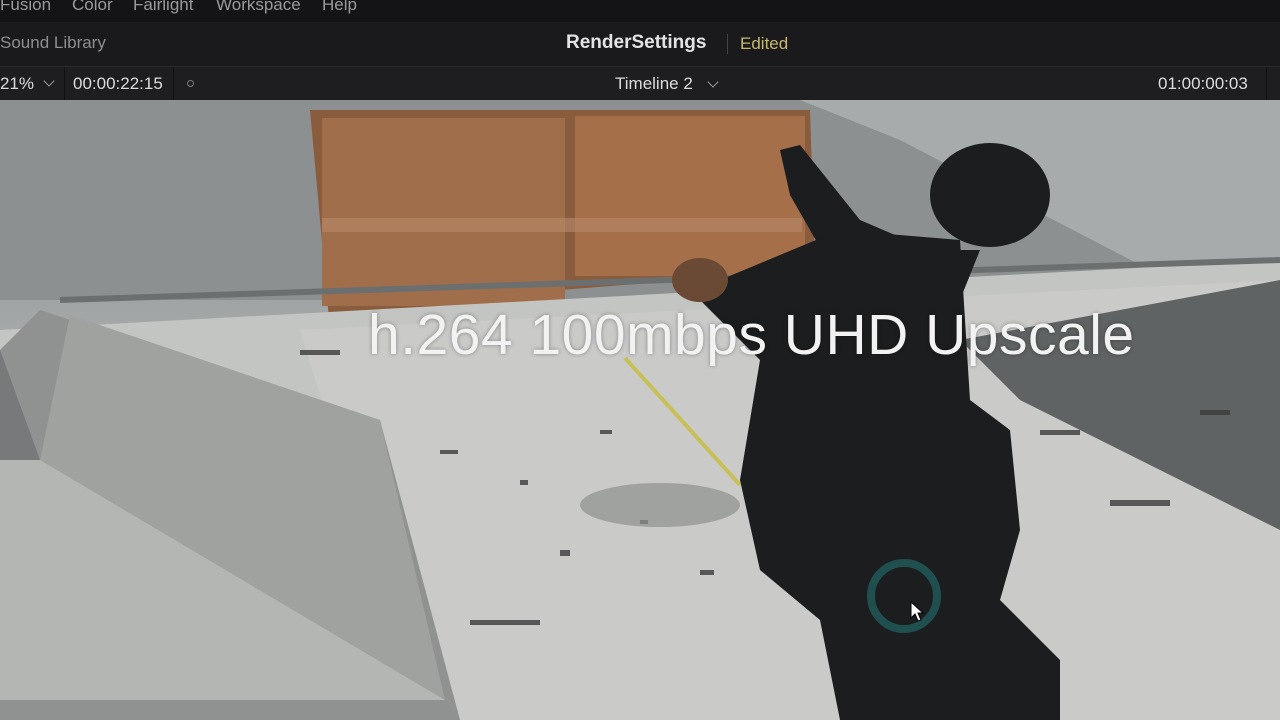  What do you see at coordinates (654, 84) in the screenshot?
I see `timeline-selector: Timeline 2` at bounding box center [654, 84].